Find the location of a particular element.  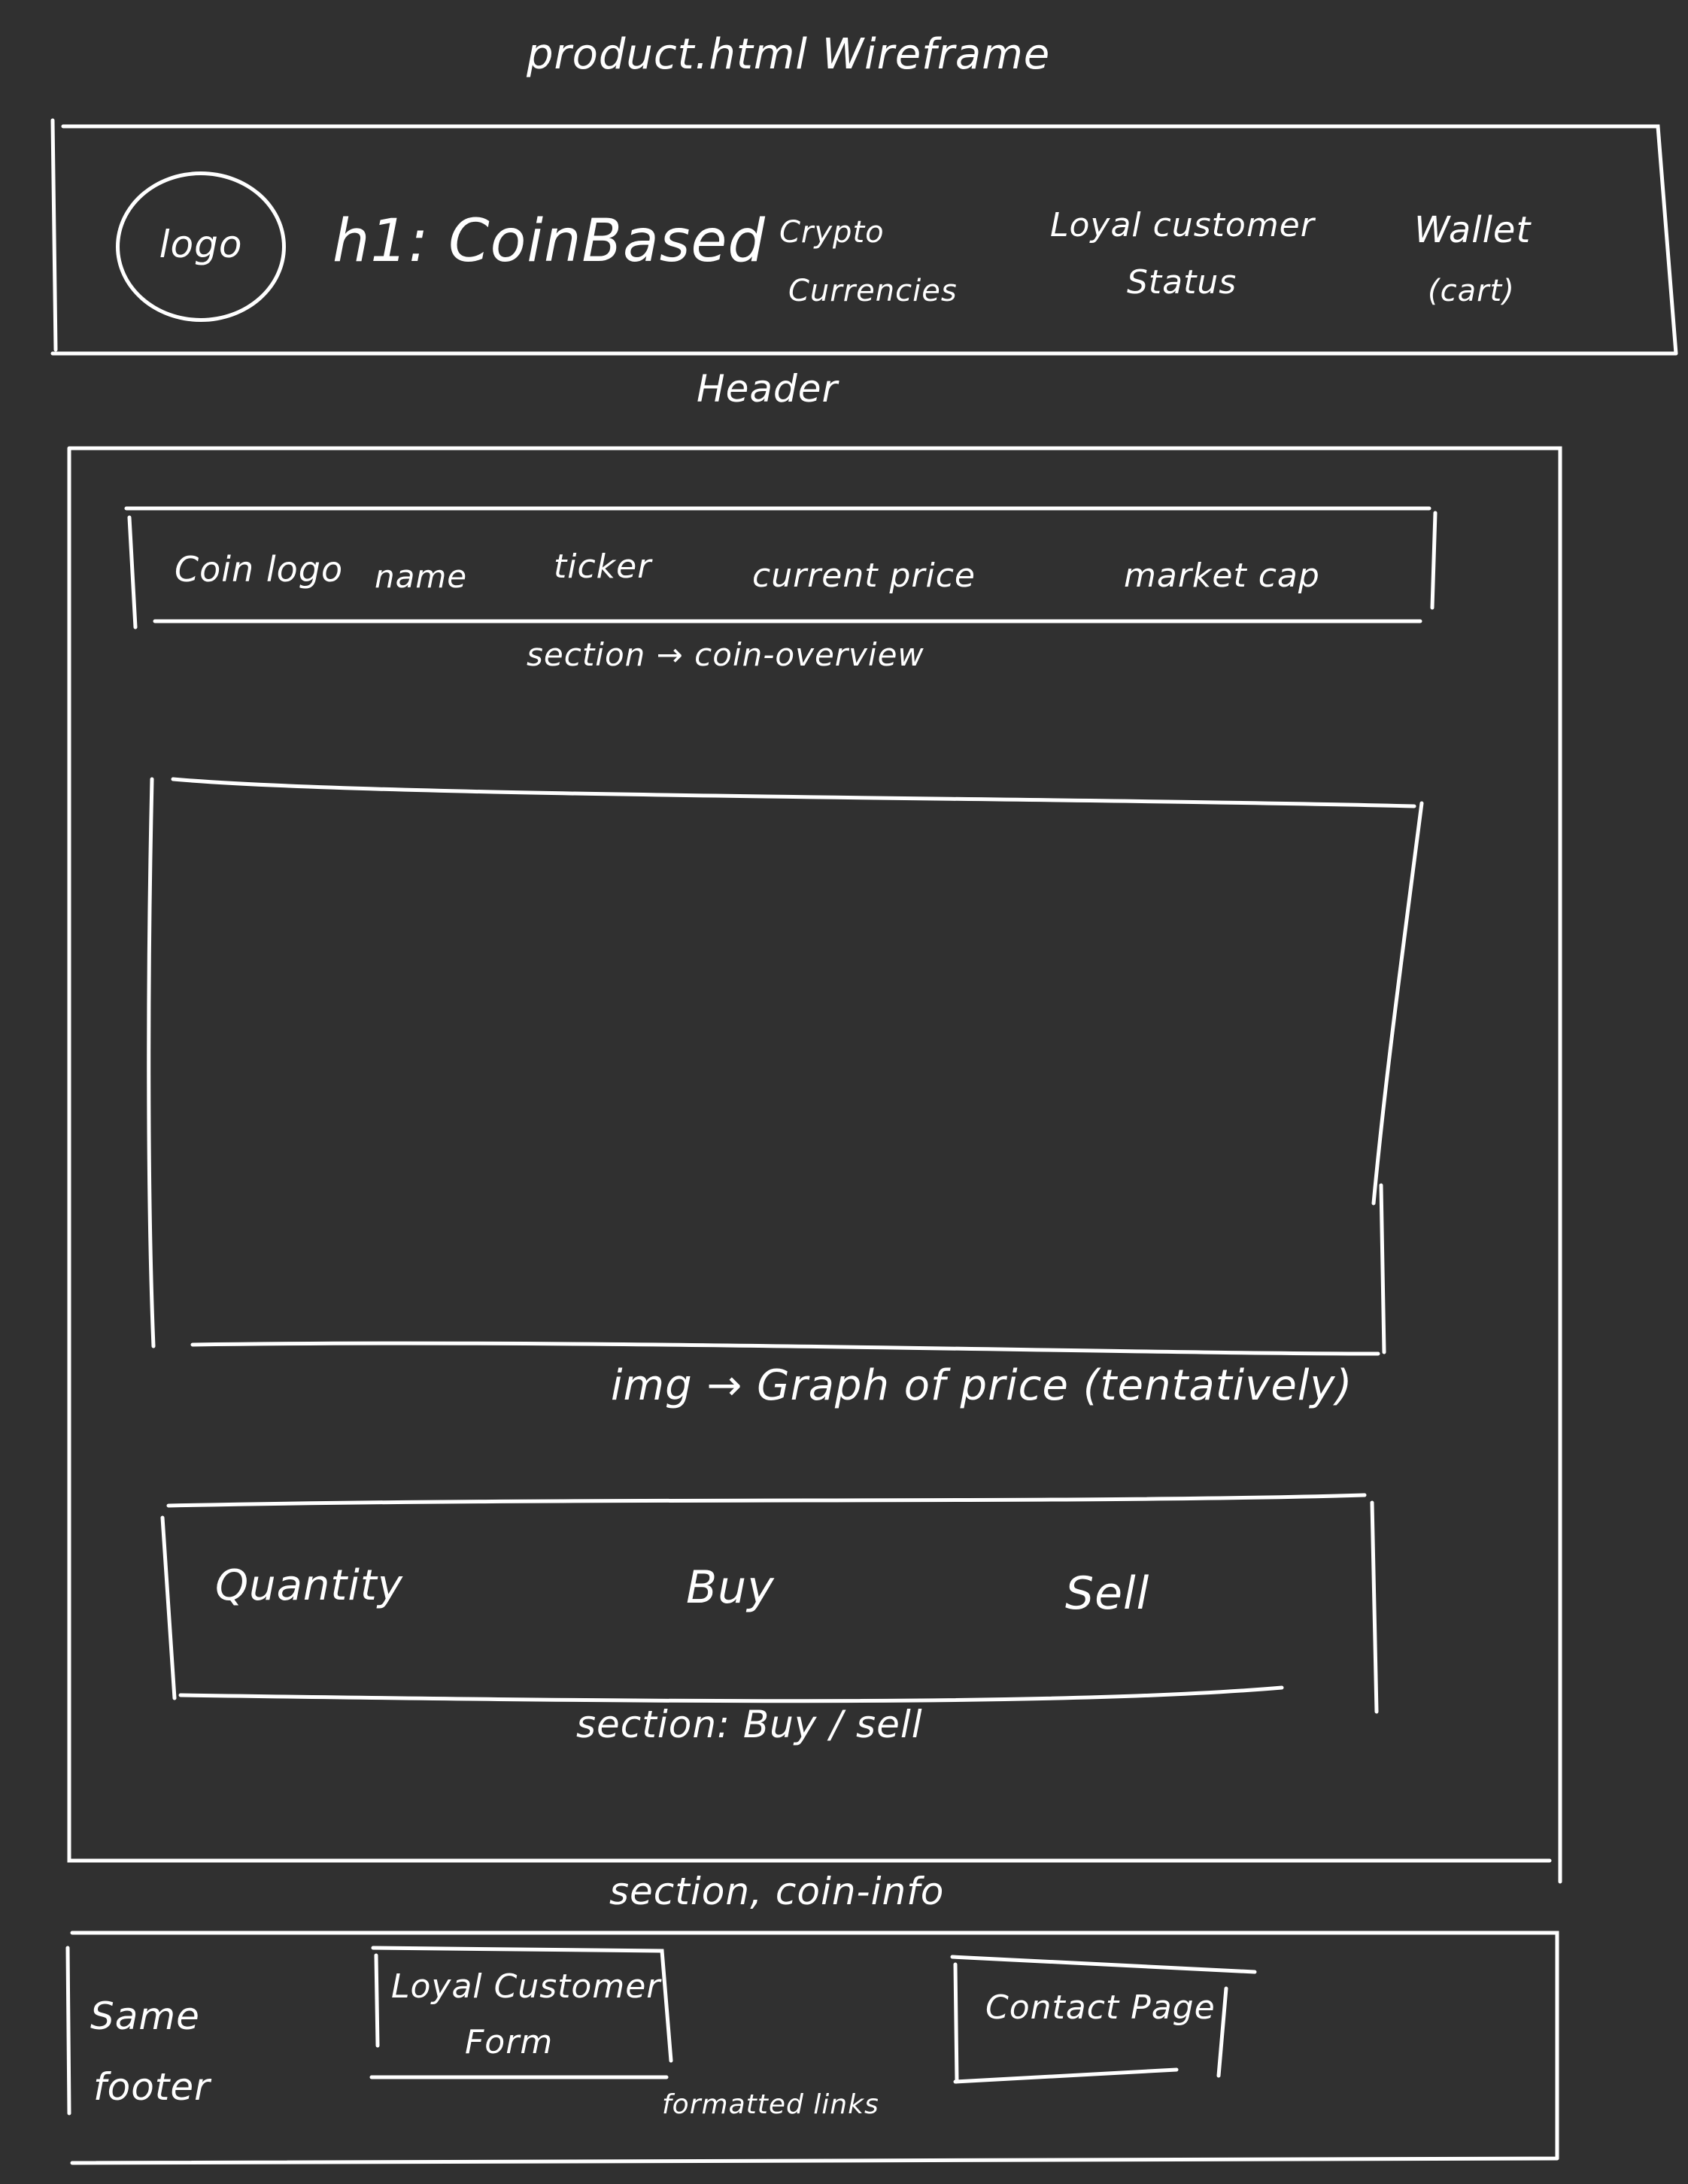

footer-box-outline is located at coordinates (812, 2048).